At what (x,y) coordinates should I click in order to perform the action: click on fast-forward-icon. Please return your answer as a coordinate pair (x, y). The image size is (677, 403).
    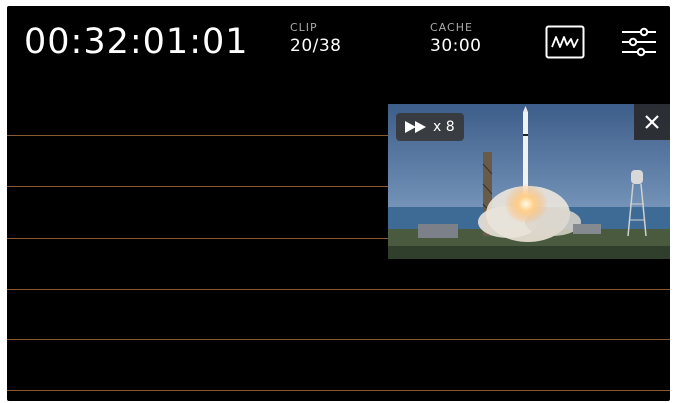
    Looking at the image, I should click on (415, 127).